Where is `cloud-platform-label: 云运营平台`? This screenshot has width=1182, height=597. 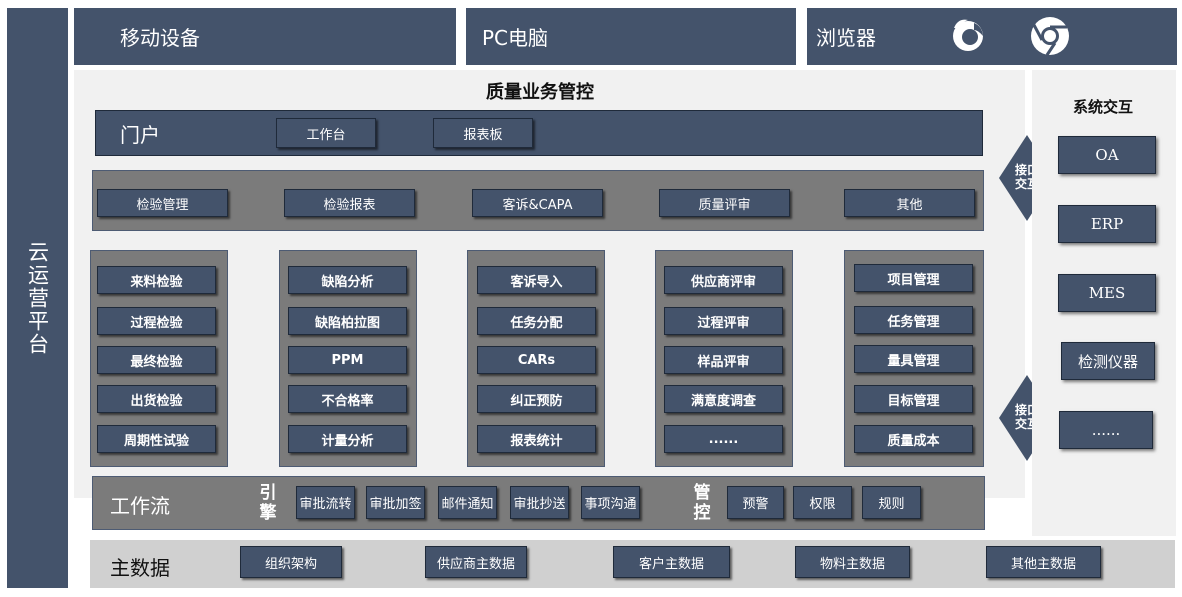
cloud-platform-label: 云运营平台 is located at coordinates (37, 298).